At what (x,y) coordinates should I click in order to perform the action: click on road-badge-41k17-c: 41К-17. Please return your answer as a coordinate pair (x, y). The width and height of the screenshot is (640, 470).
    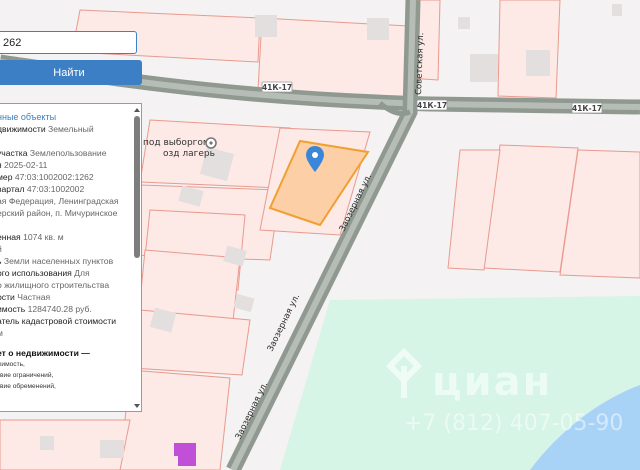
    Looking at the image, I should click on (587, 108).